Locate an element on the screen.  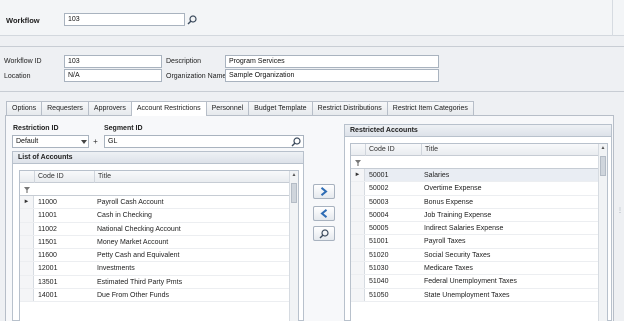
list-of-accounts-scrollbar: ▲ is located at coordinates (293, 246).